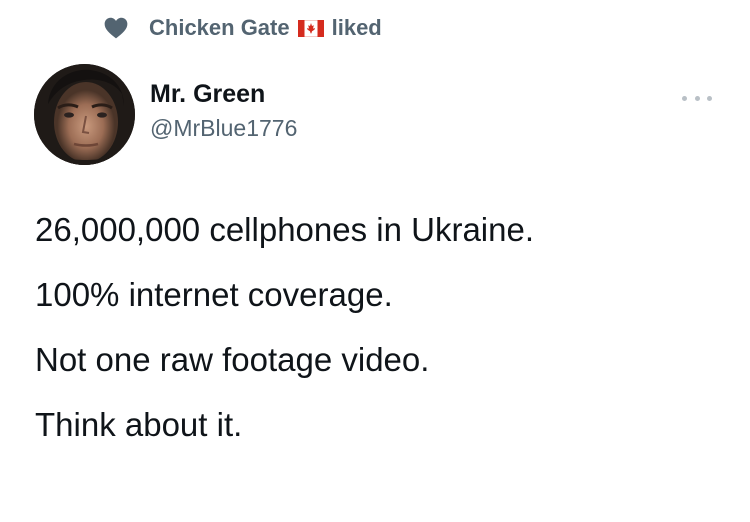  I want to click on tweet-line: Not one raw footage video., so click(232, 359).